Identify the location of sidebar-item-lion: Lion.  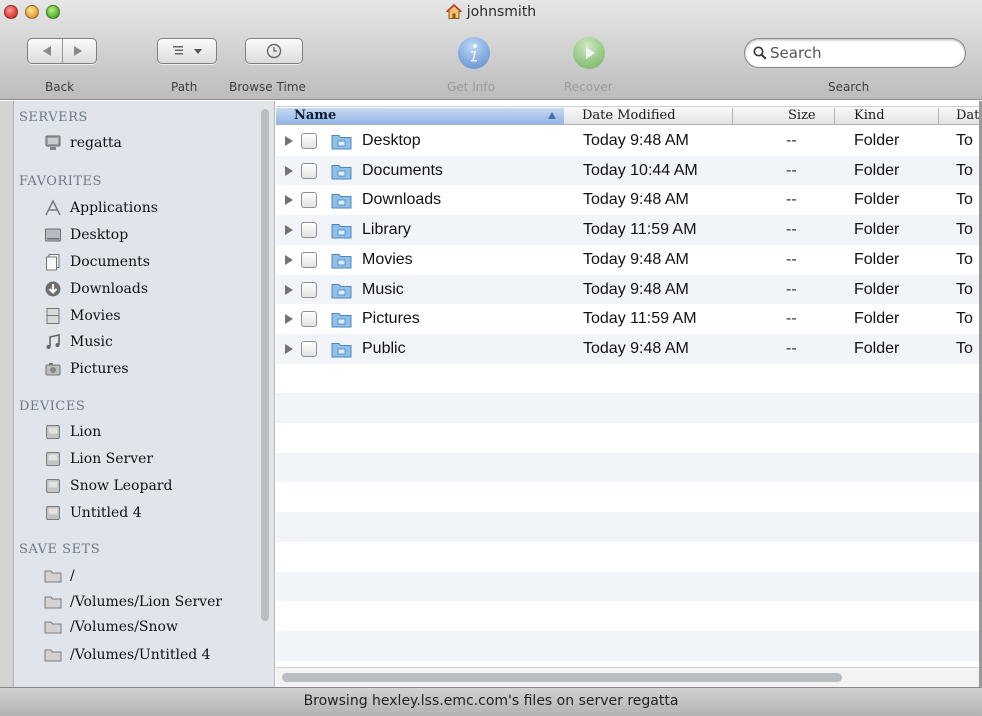
(72, 432).